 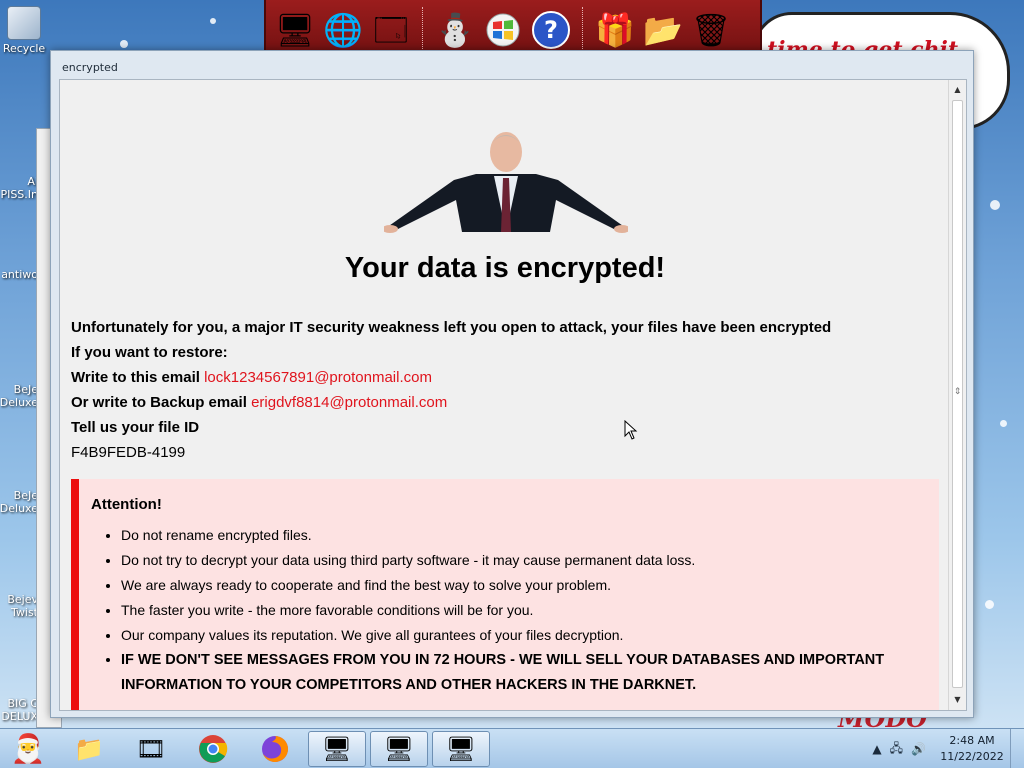 I want to click on video-icon: 🎞, so click(x=151, y=748).